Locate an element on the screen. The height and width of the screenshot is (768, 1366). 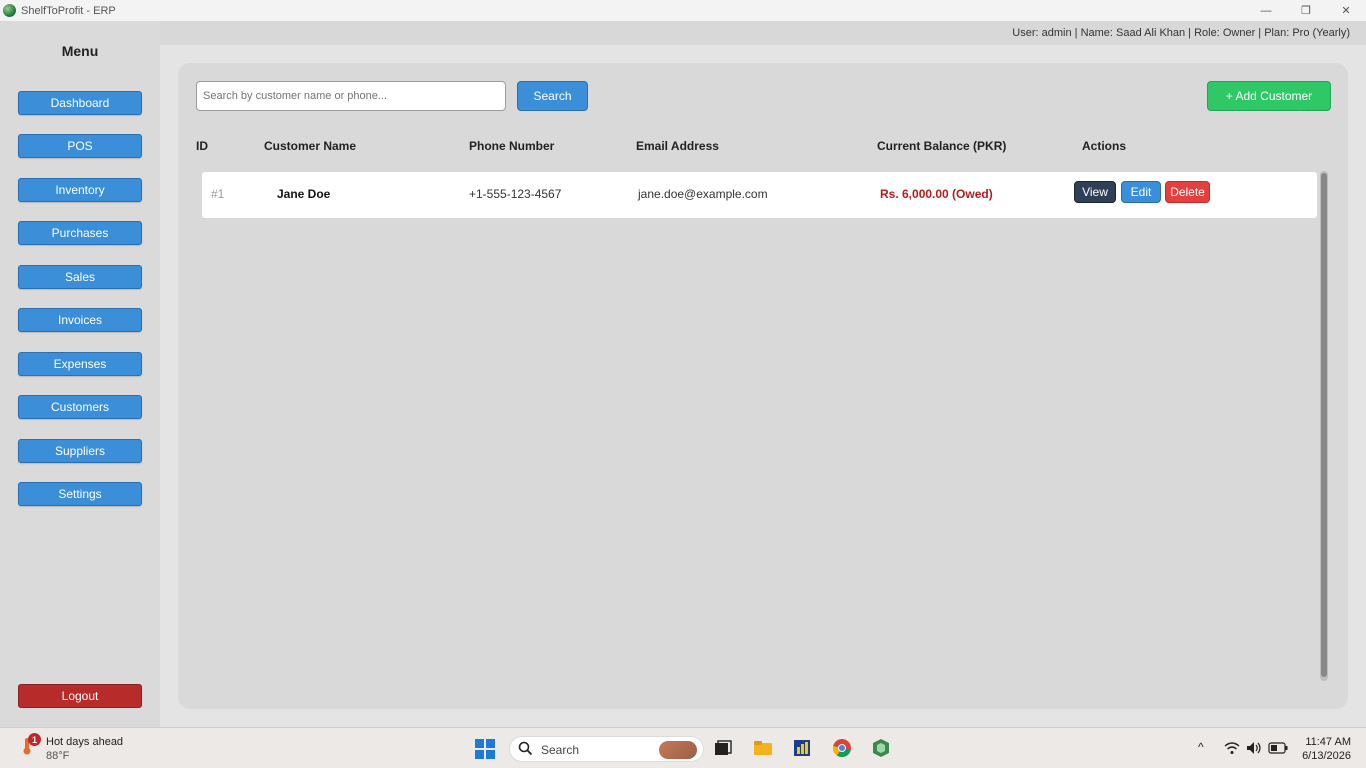
wifi-icon is located at coordinates (1232, 748).